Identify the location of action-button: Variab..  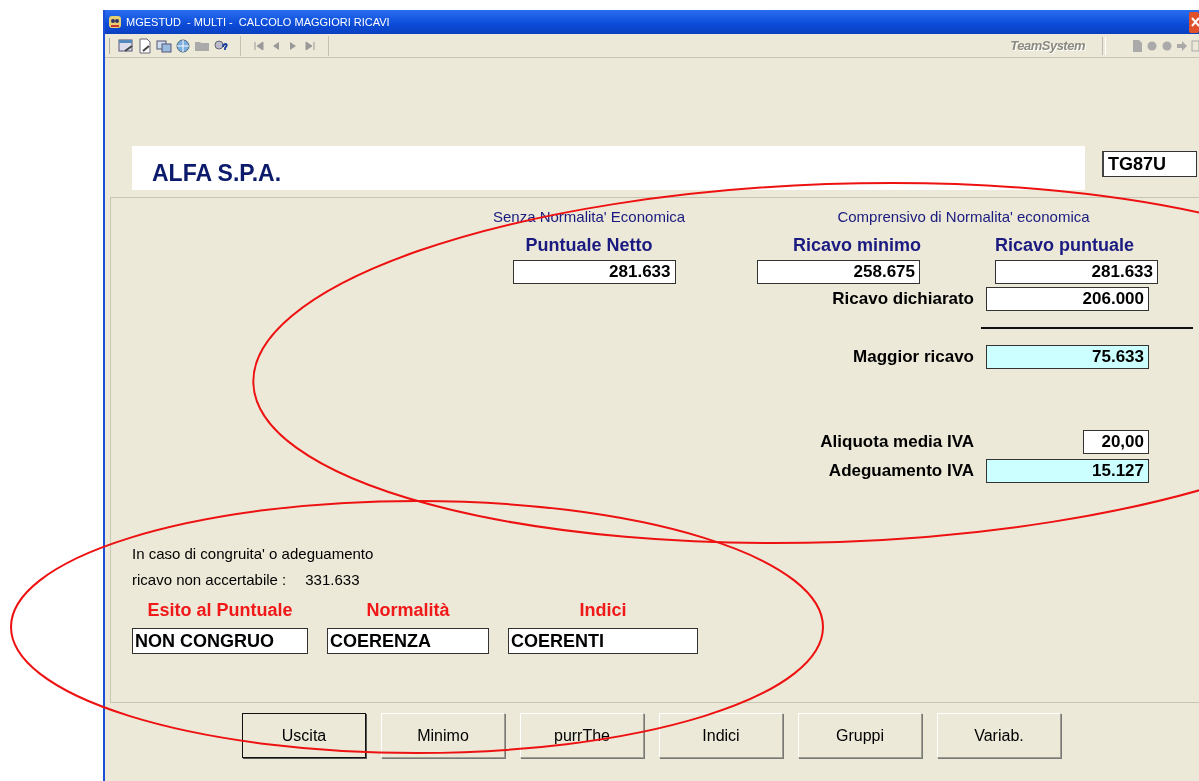
(999, 735).